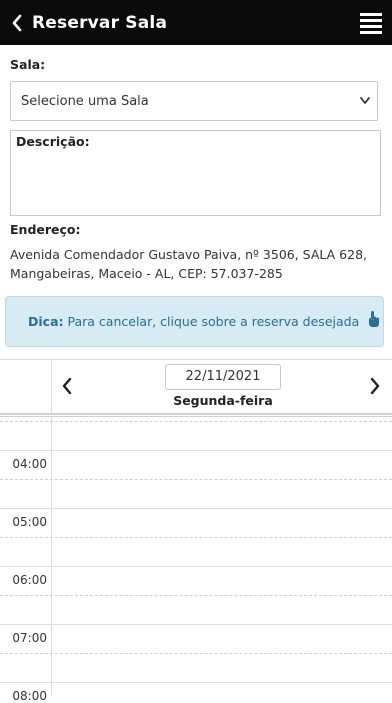  What do you see at coordinates (223, 377) in the screenshot?
I see `date-field: 22/11/2021` at bounding box center [223, 377].